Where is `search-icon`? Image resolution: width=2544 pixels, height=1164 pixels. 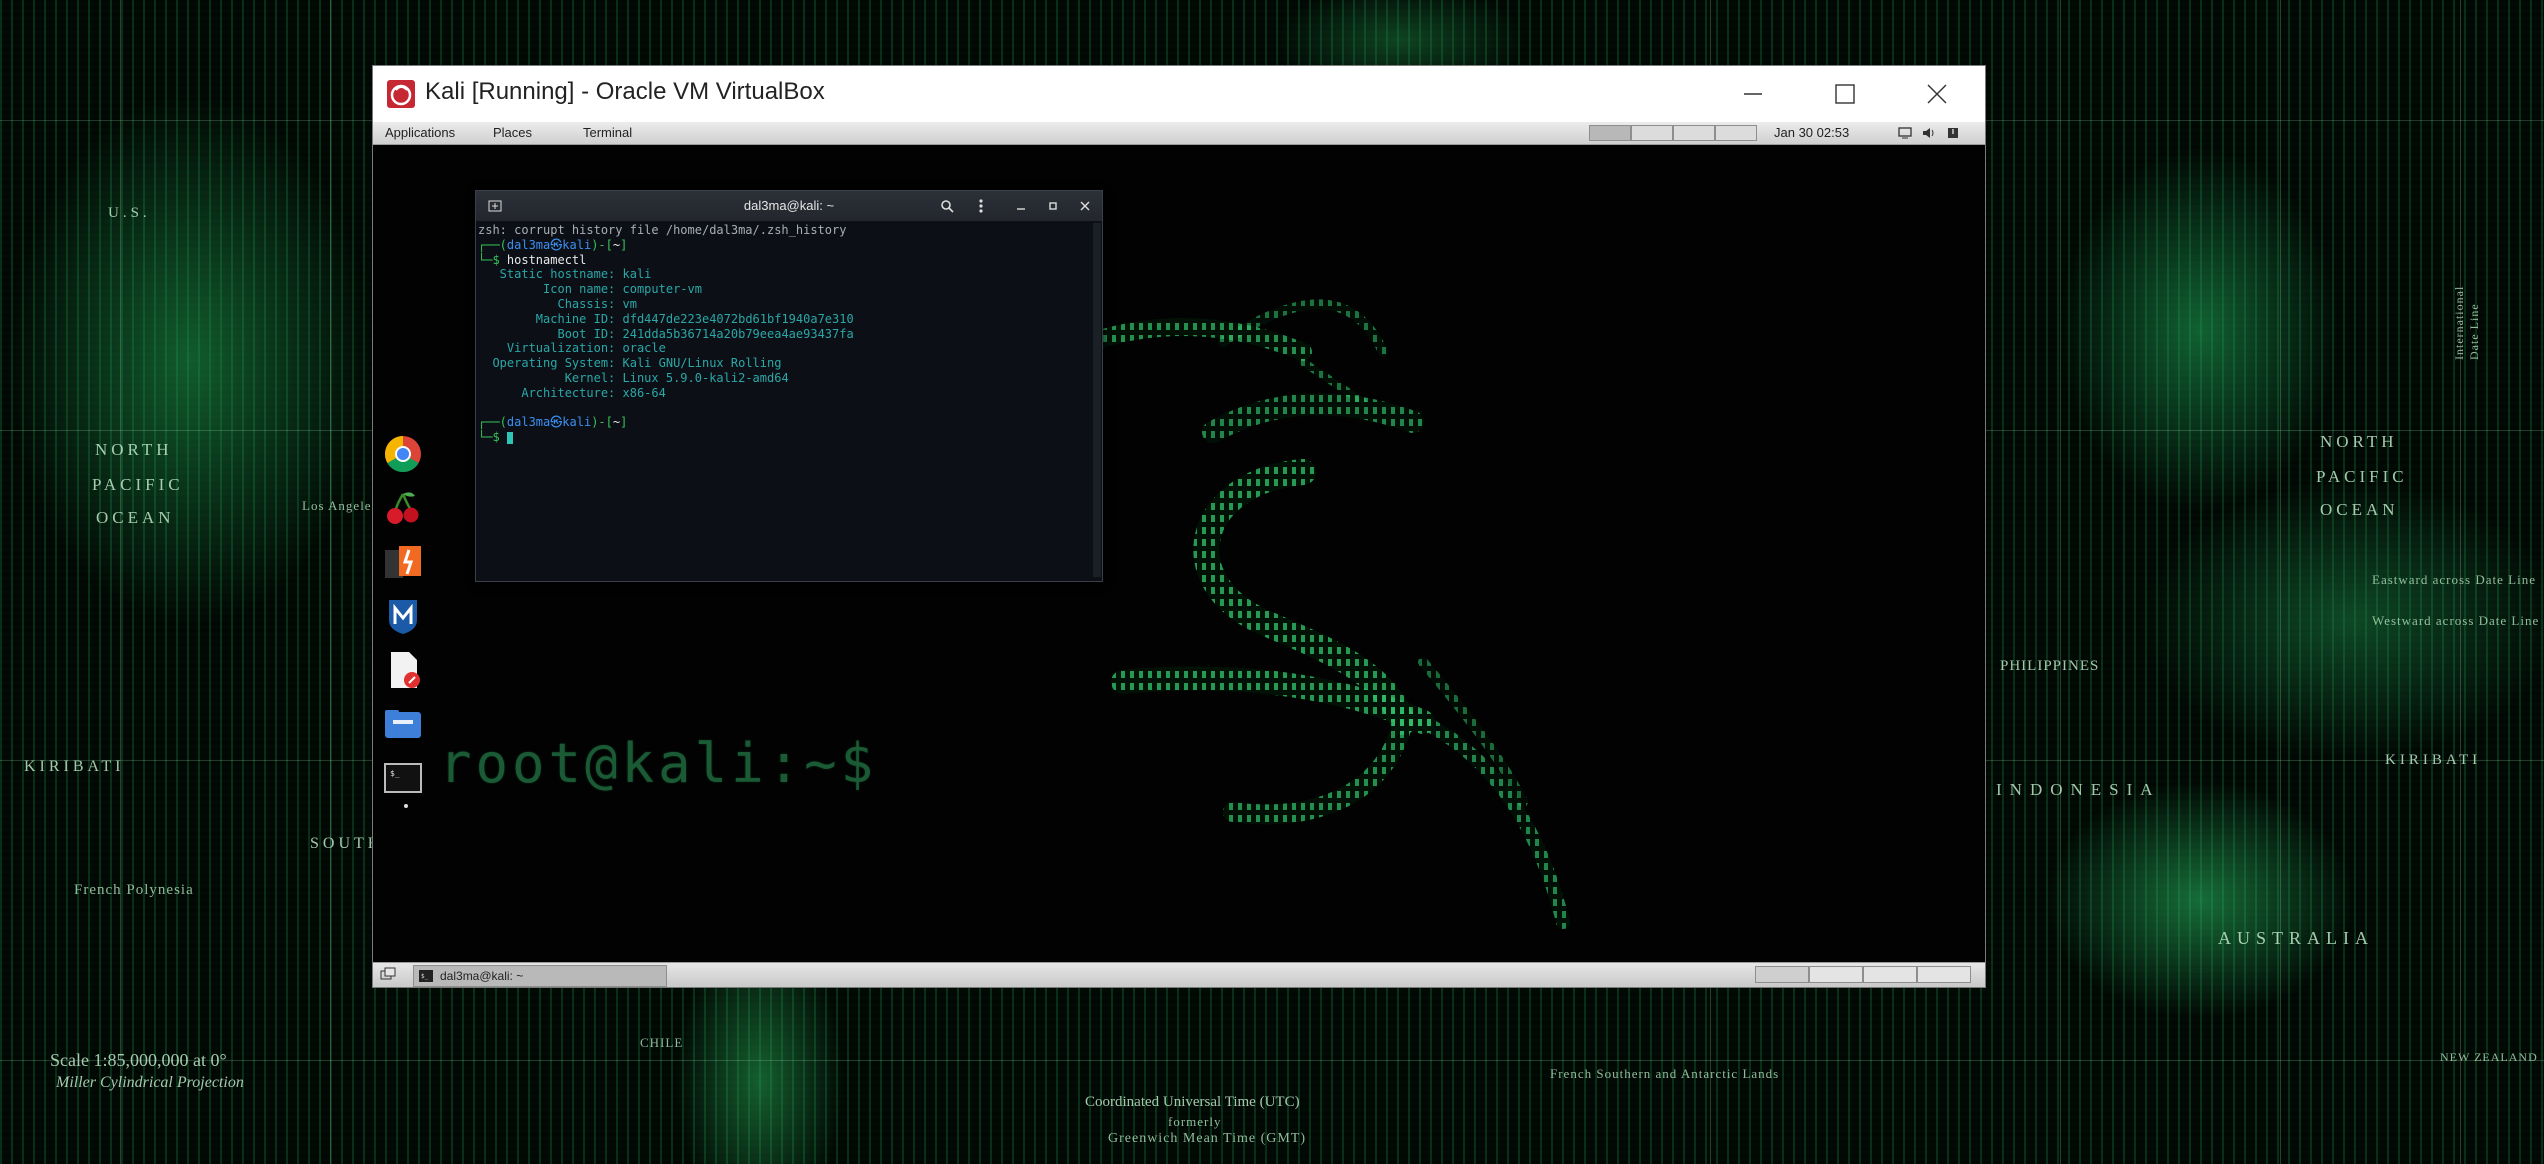
search-icon is located at coordinates (947, 206).